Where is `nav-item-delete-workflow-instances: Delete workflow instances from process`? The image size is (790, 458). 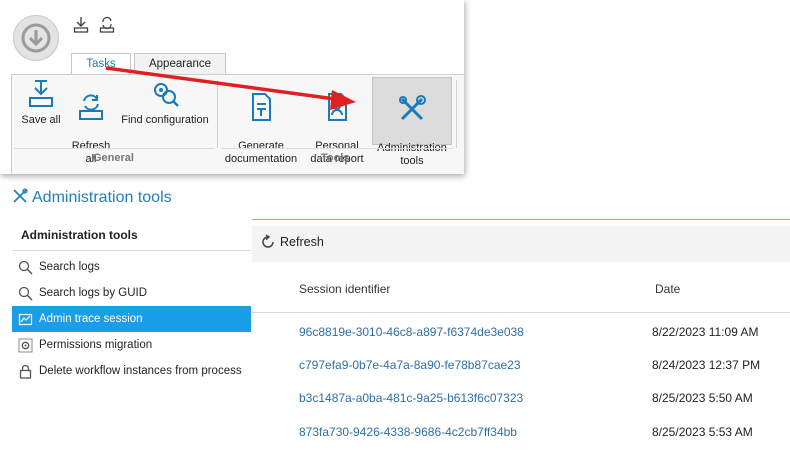
nav-item-delete-workflow-instances: Delete workflow instances from process is located at coordinates (131, 371).